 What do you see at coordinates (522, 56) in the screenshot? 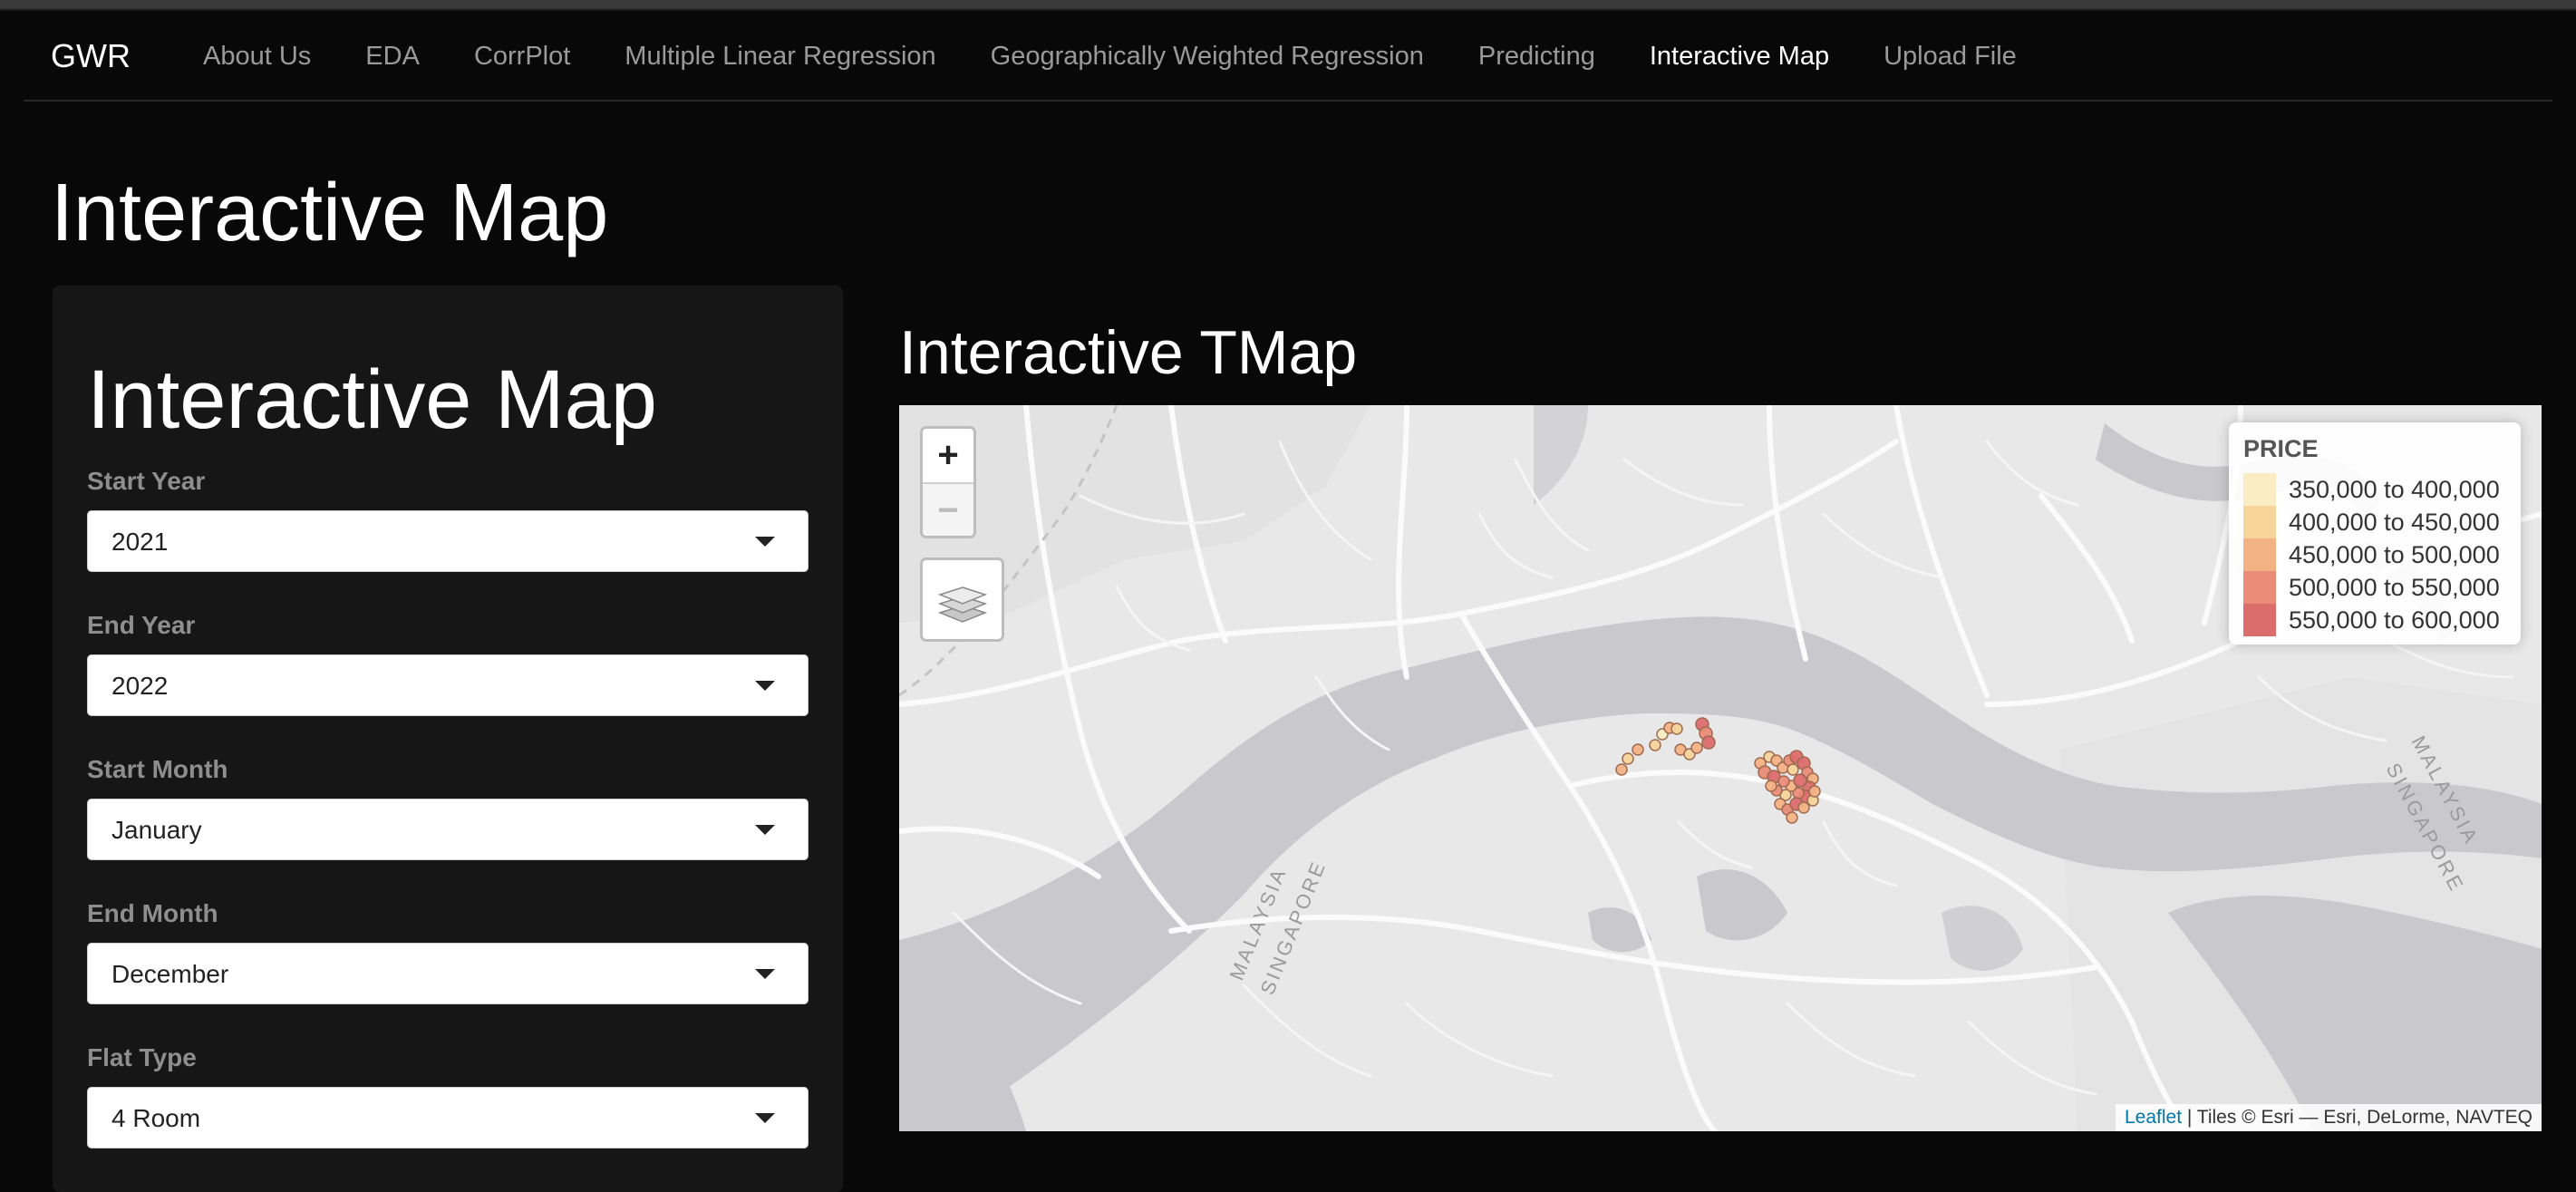
I see `nav-link-corrplot: CorrPlot` at bounding box center [522, 56].